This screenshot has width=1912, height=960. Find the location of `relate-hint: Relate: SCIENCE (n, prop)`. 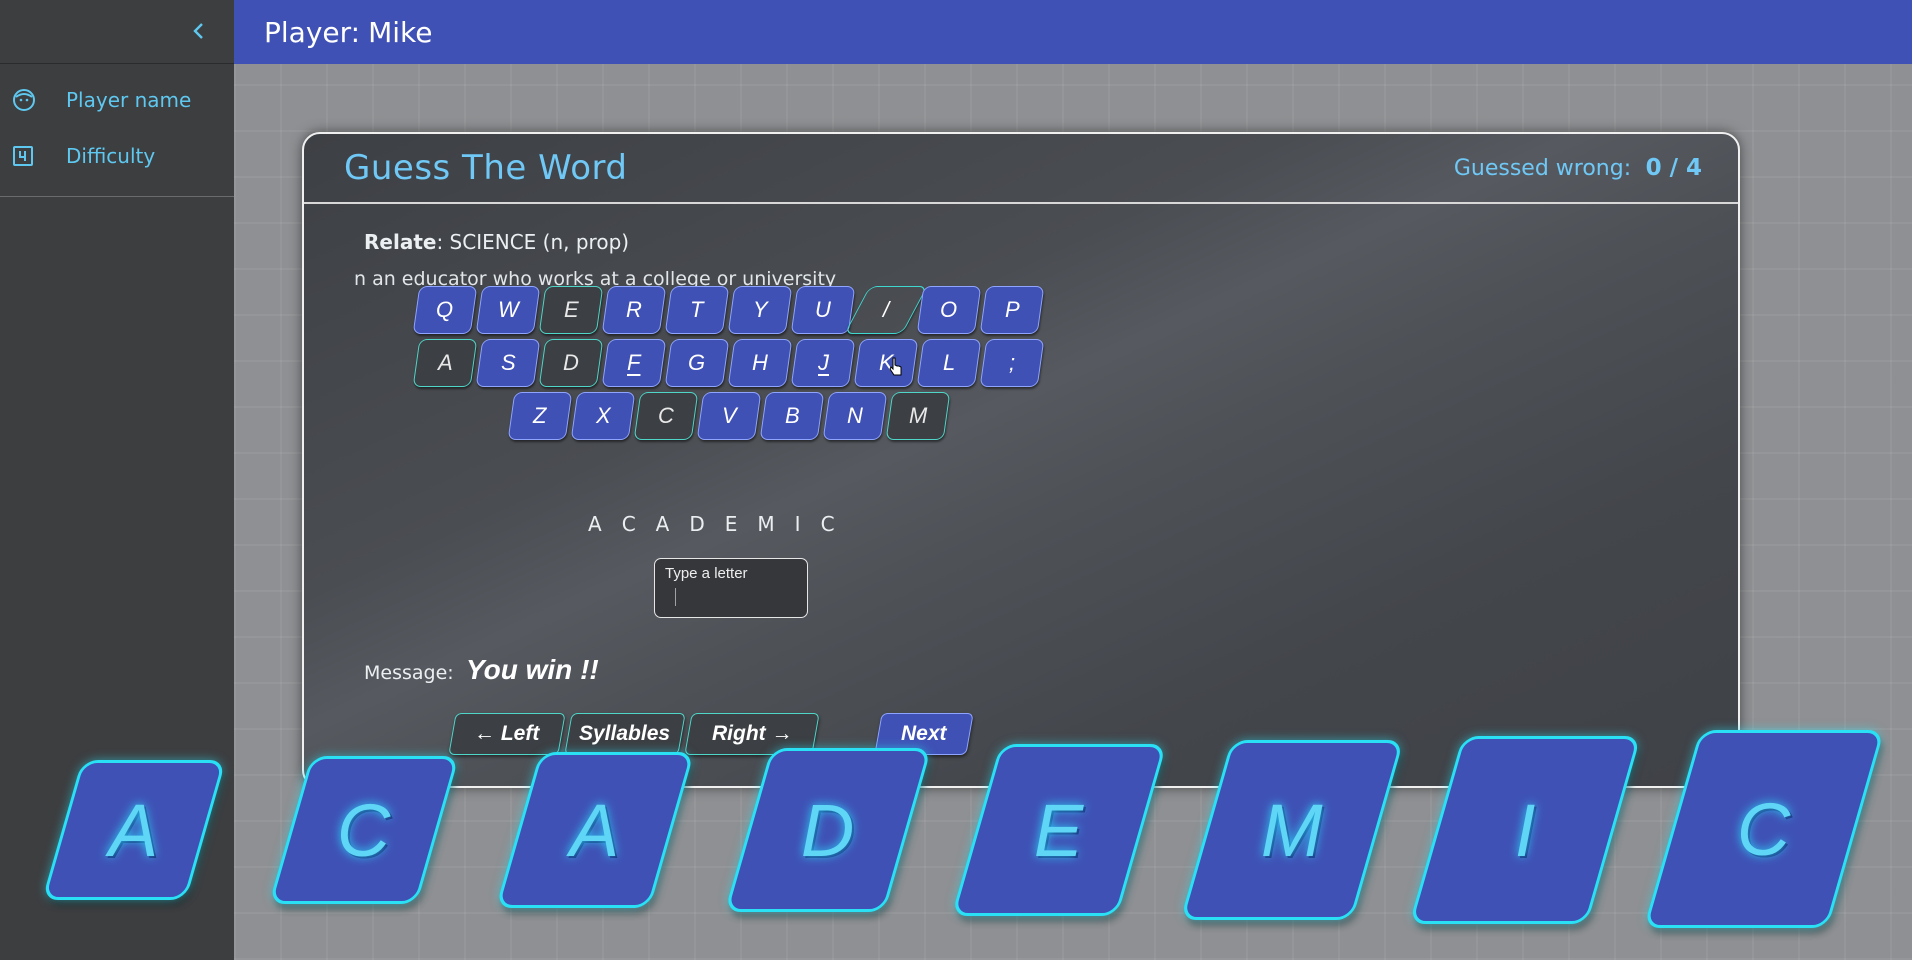

relate-hint: Relate: SCIENCE (n, prop) is located at coordinates (496, 242).